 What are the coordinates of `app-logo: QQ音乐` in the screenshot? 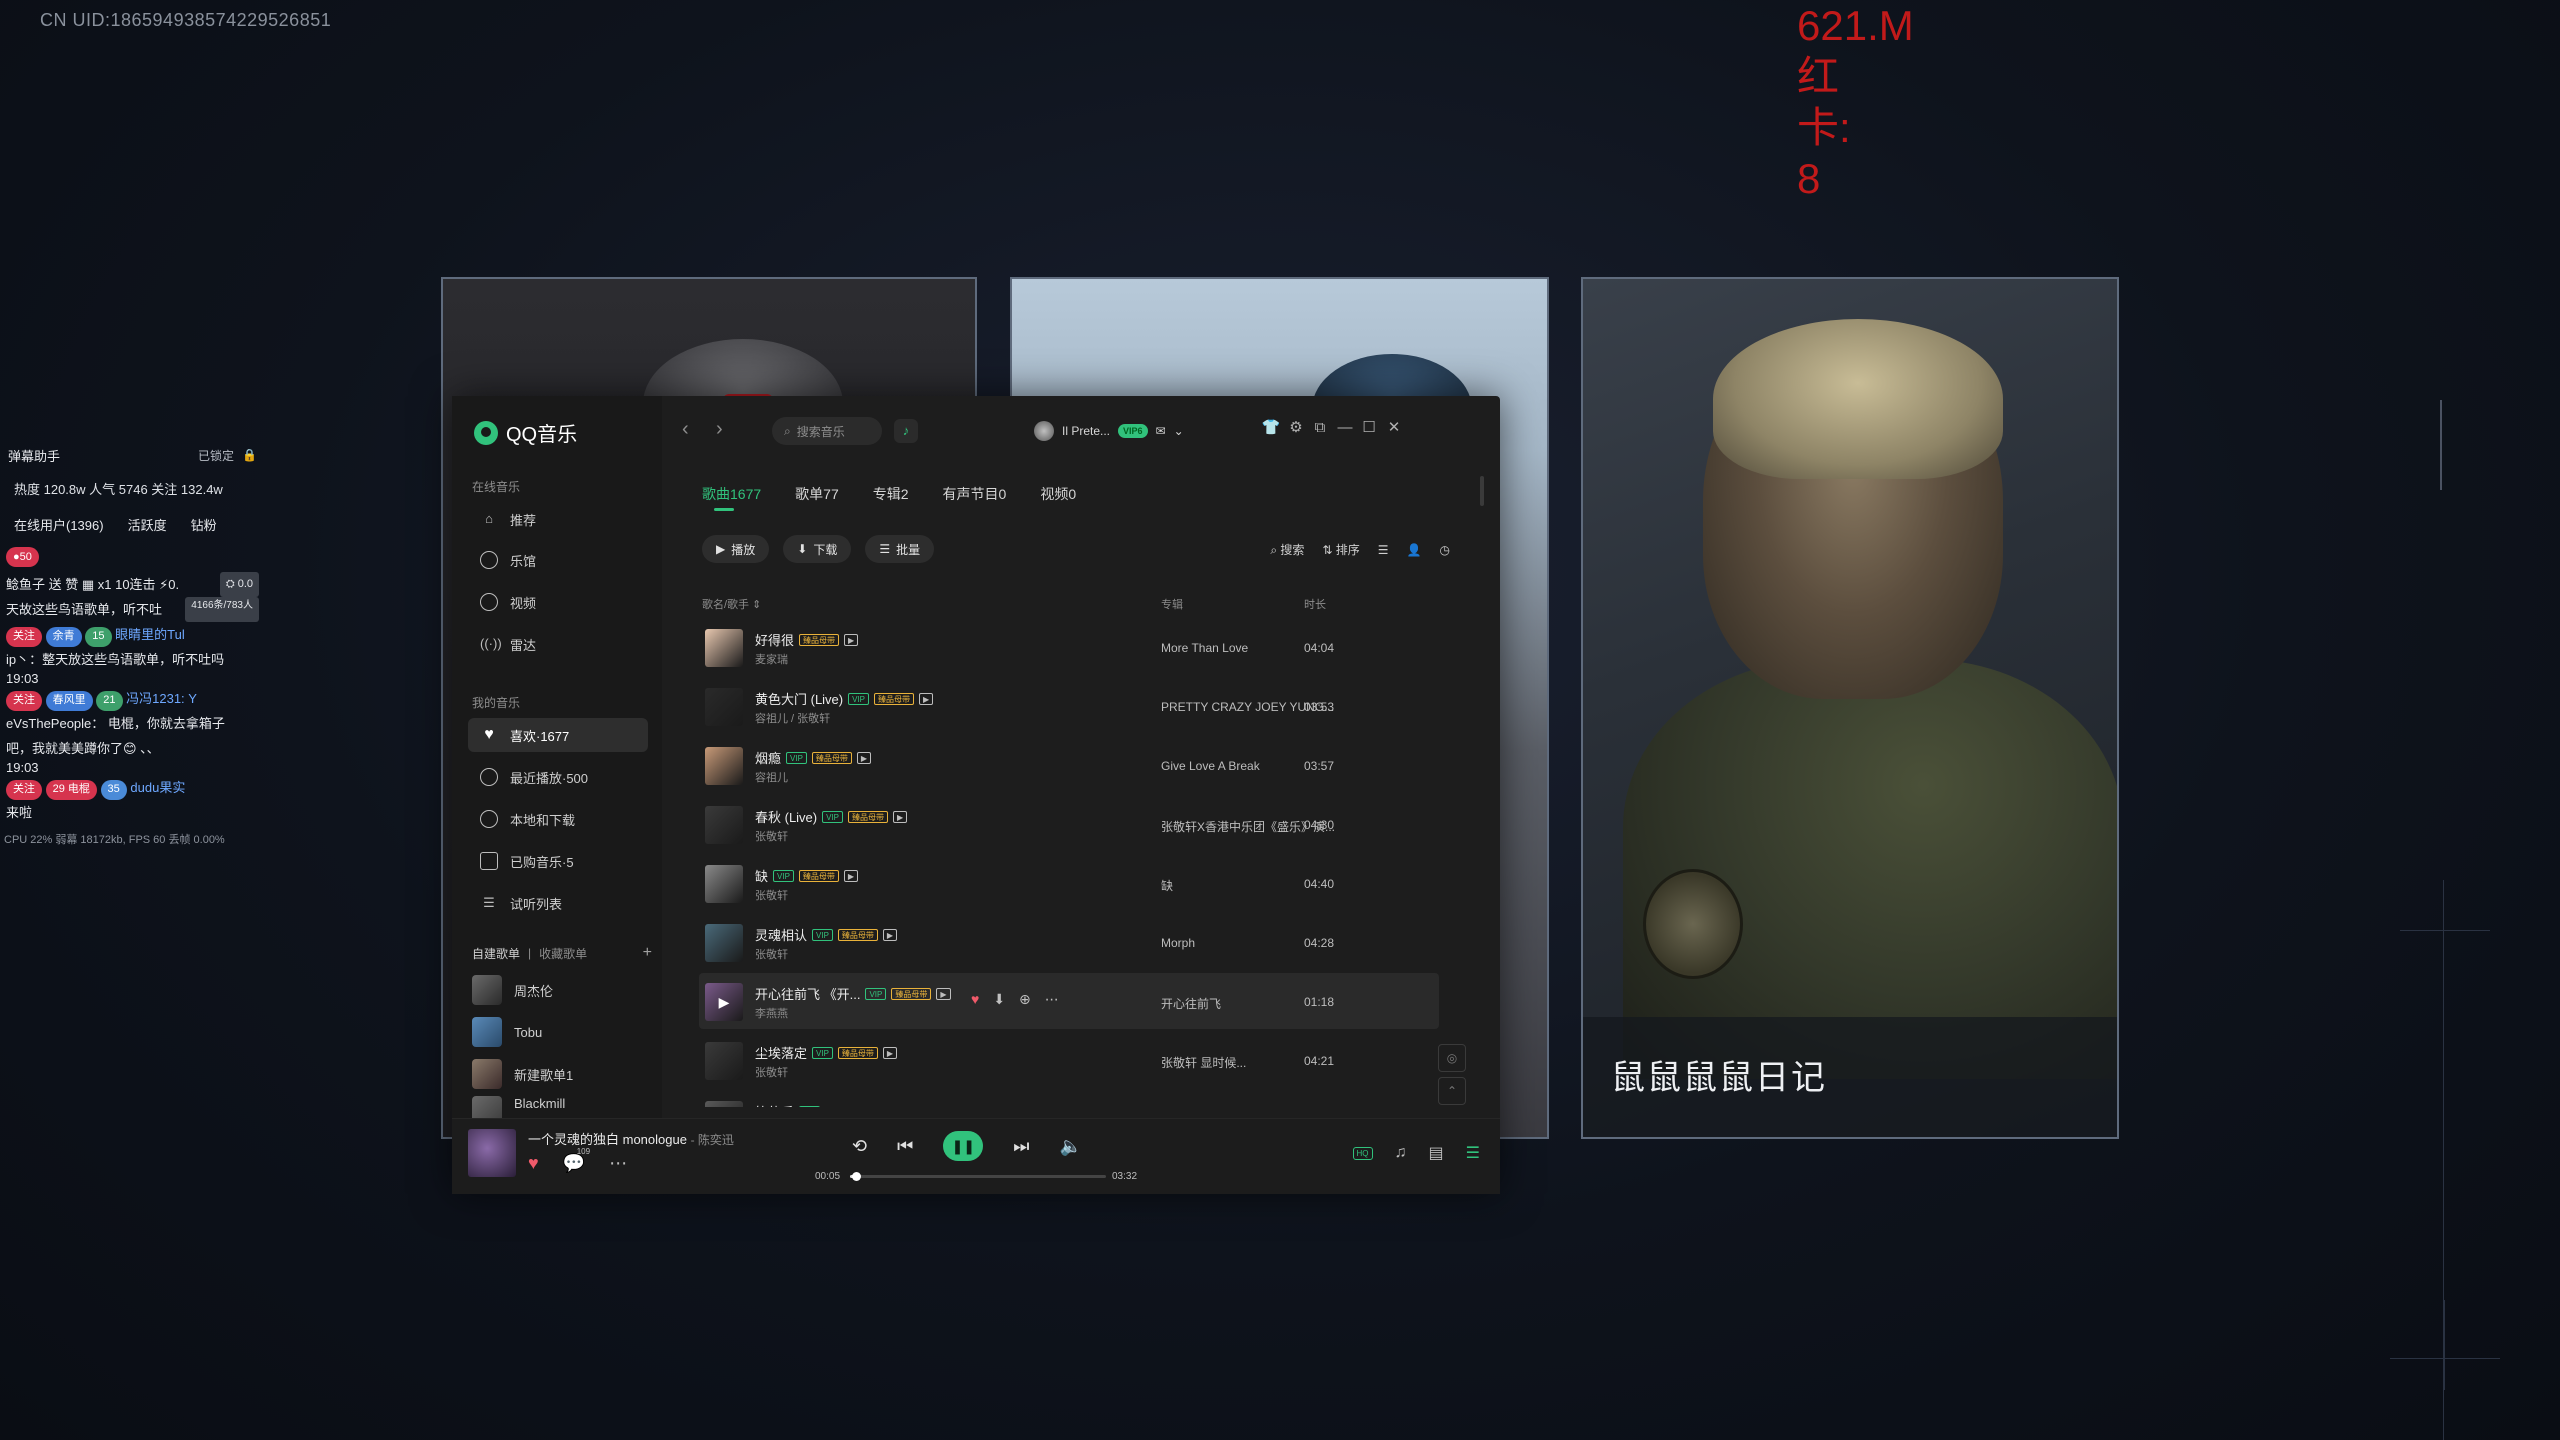 It's located at (525, 432).